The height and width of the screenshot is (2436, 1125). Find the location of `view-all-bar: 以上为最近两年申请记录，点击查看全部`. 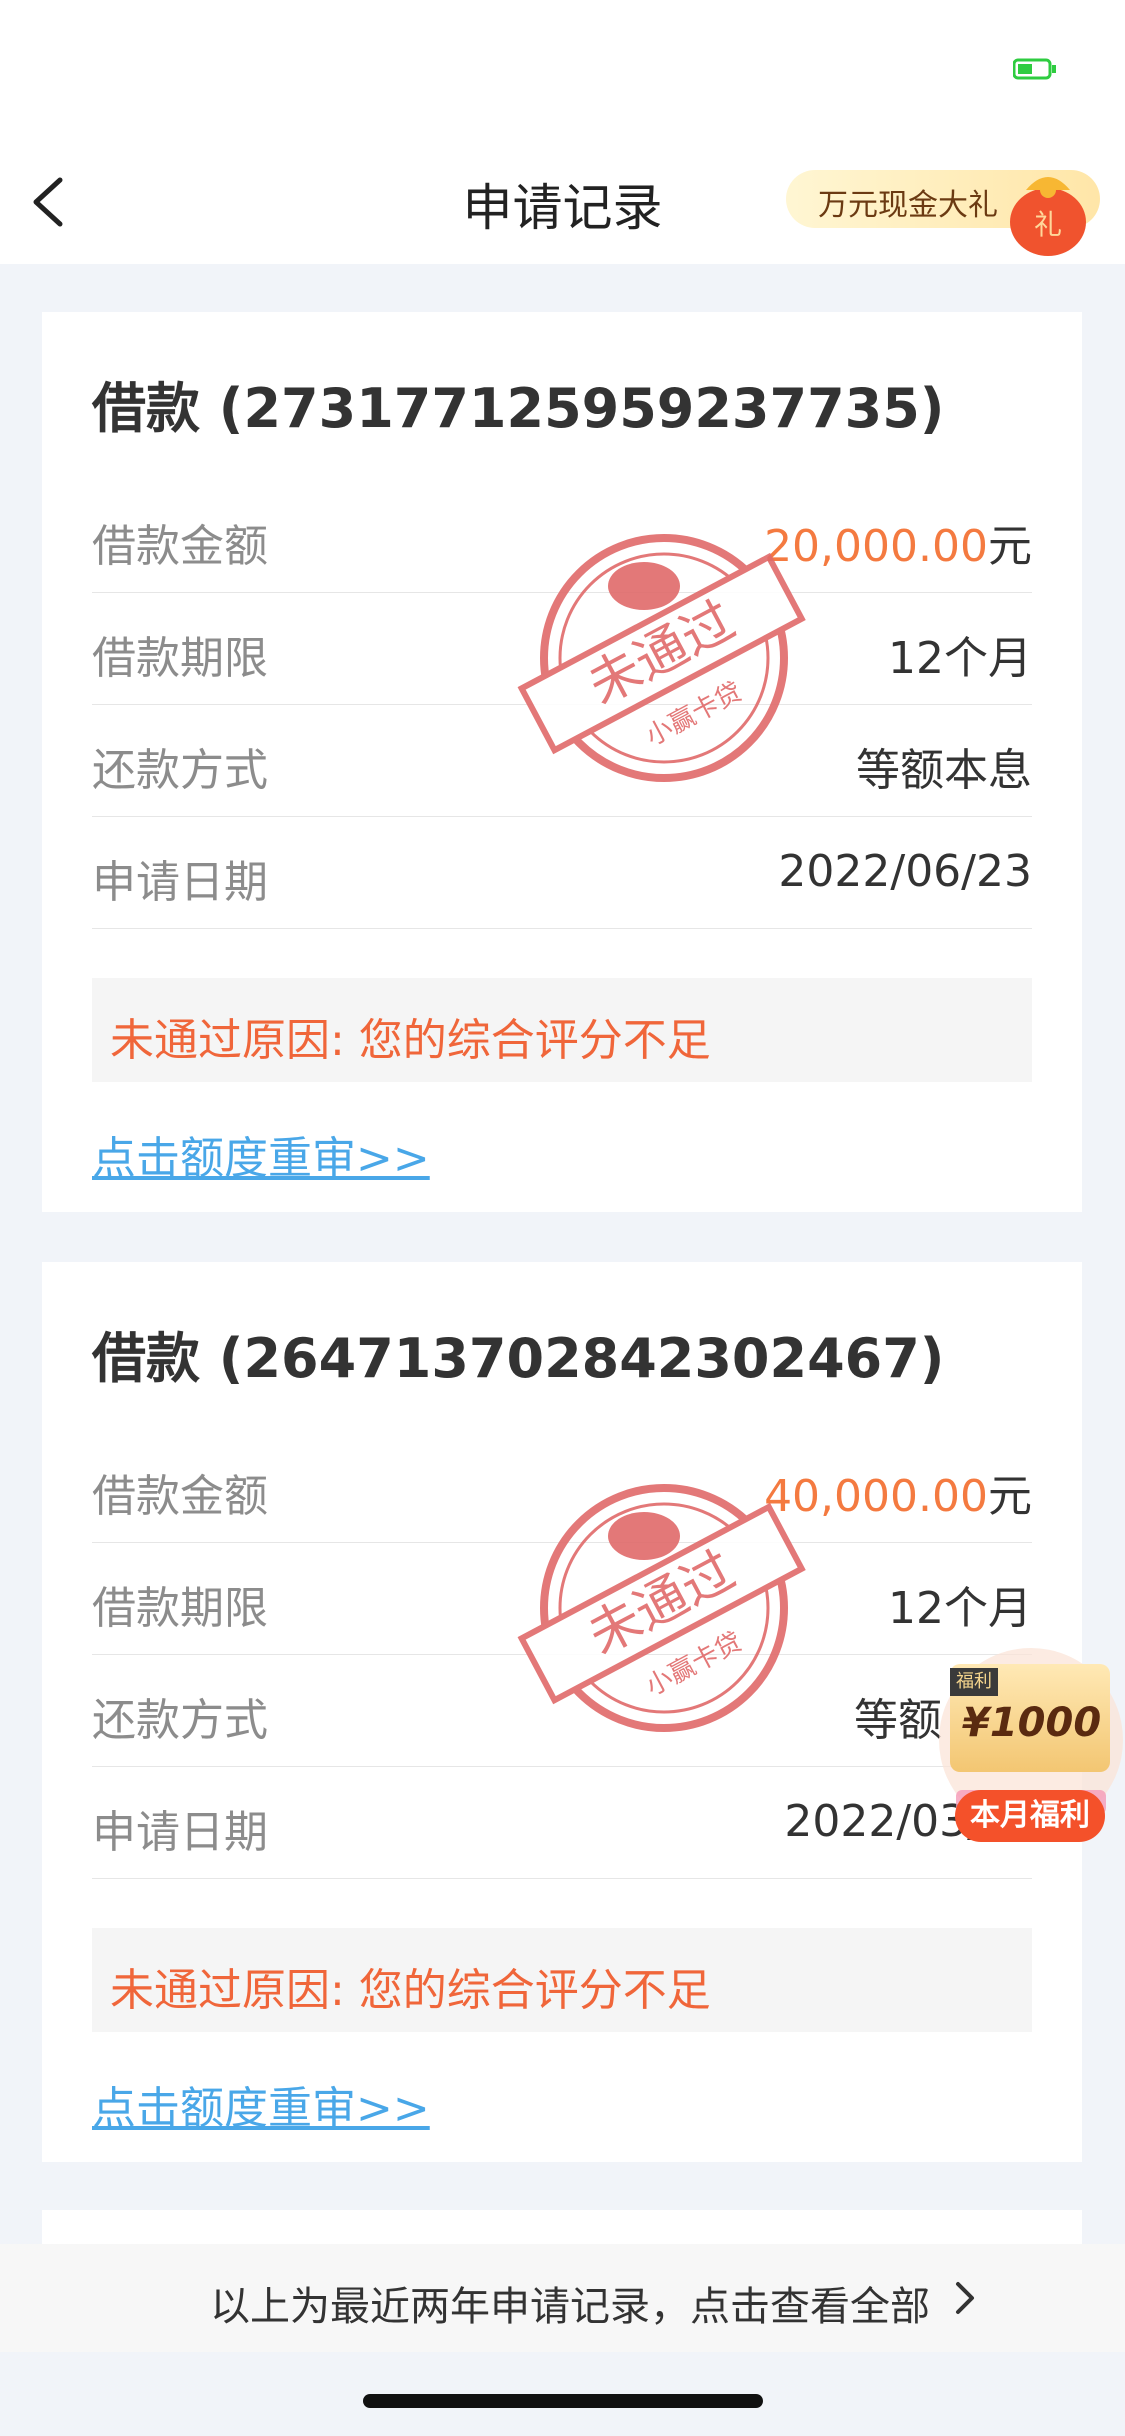

view-all-bar: 以上为最近两年申请记录，点击查看全部 is located at coordinates (562, 2298).